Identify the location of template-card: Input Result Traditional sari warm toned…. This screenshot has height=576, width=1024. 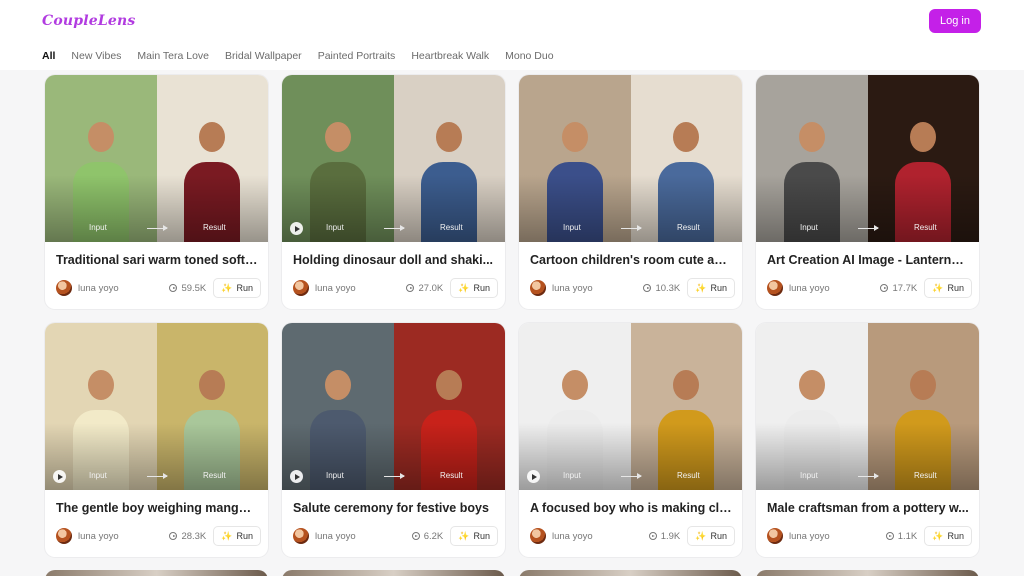
(156, 192).